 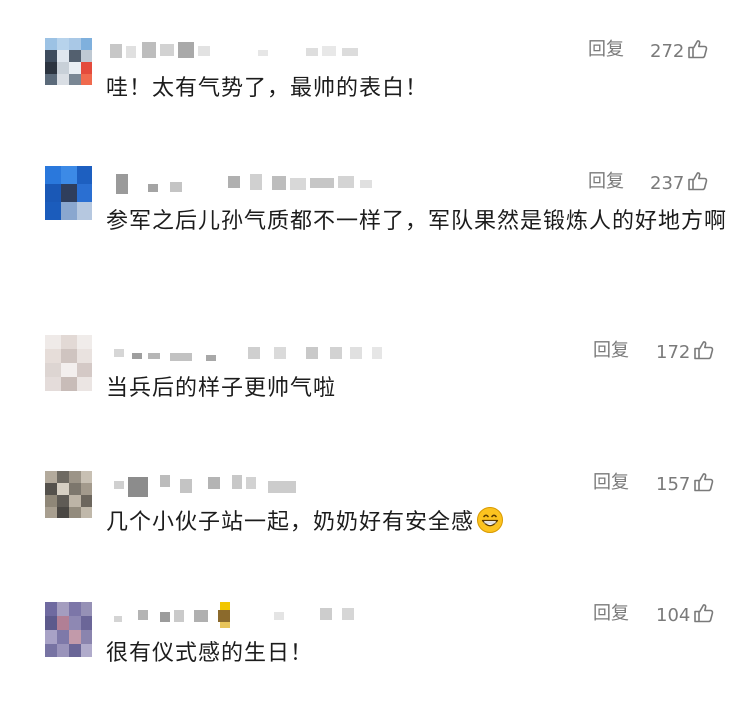 I want to click on comment-text: 当兵后的样子更帅气啦, so click(x=221, y=388).